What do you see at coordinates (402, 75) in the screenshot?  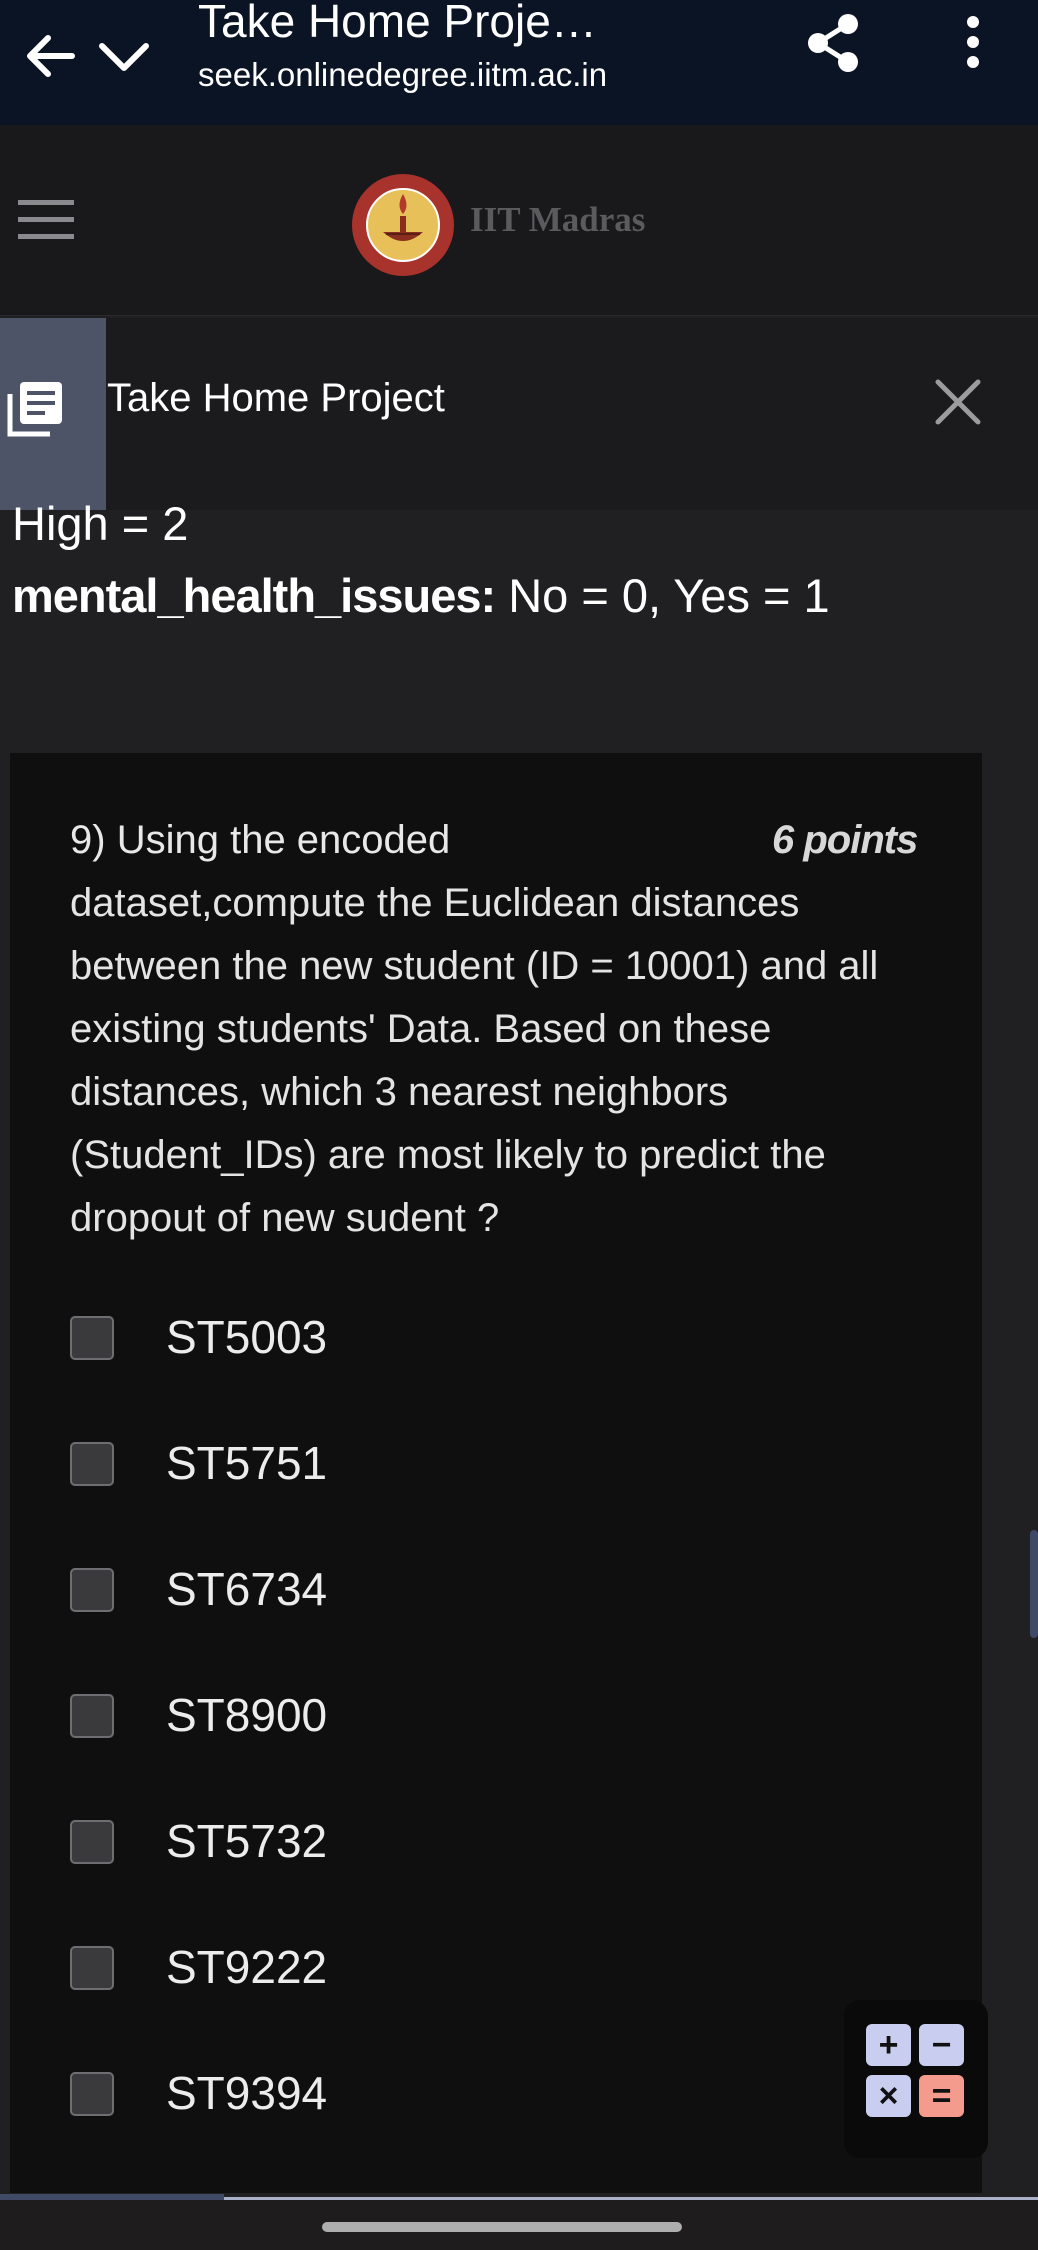 I see `page-url: seek.onlinedegree.iitm.ac.in` at bounding box center [402, 75].